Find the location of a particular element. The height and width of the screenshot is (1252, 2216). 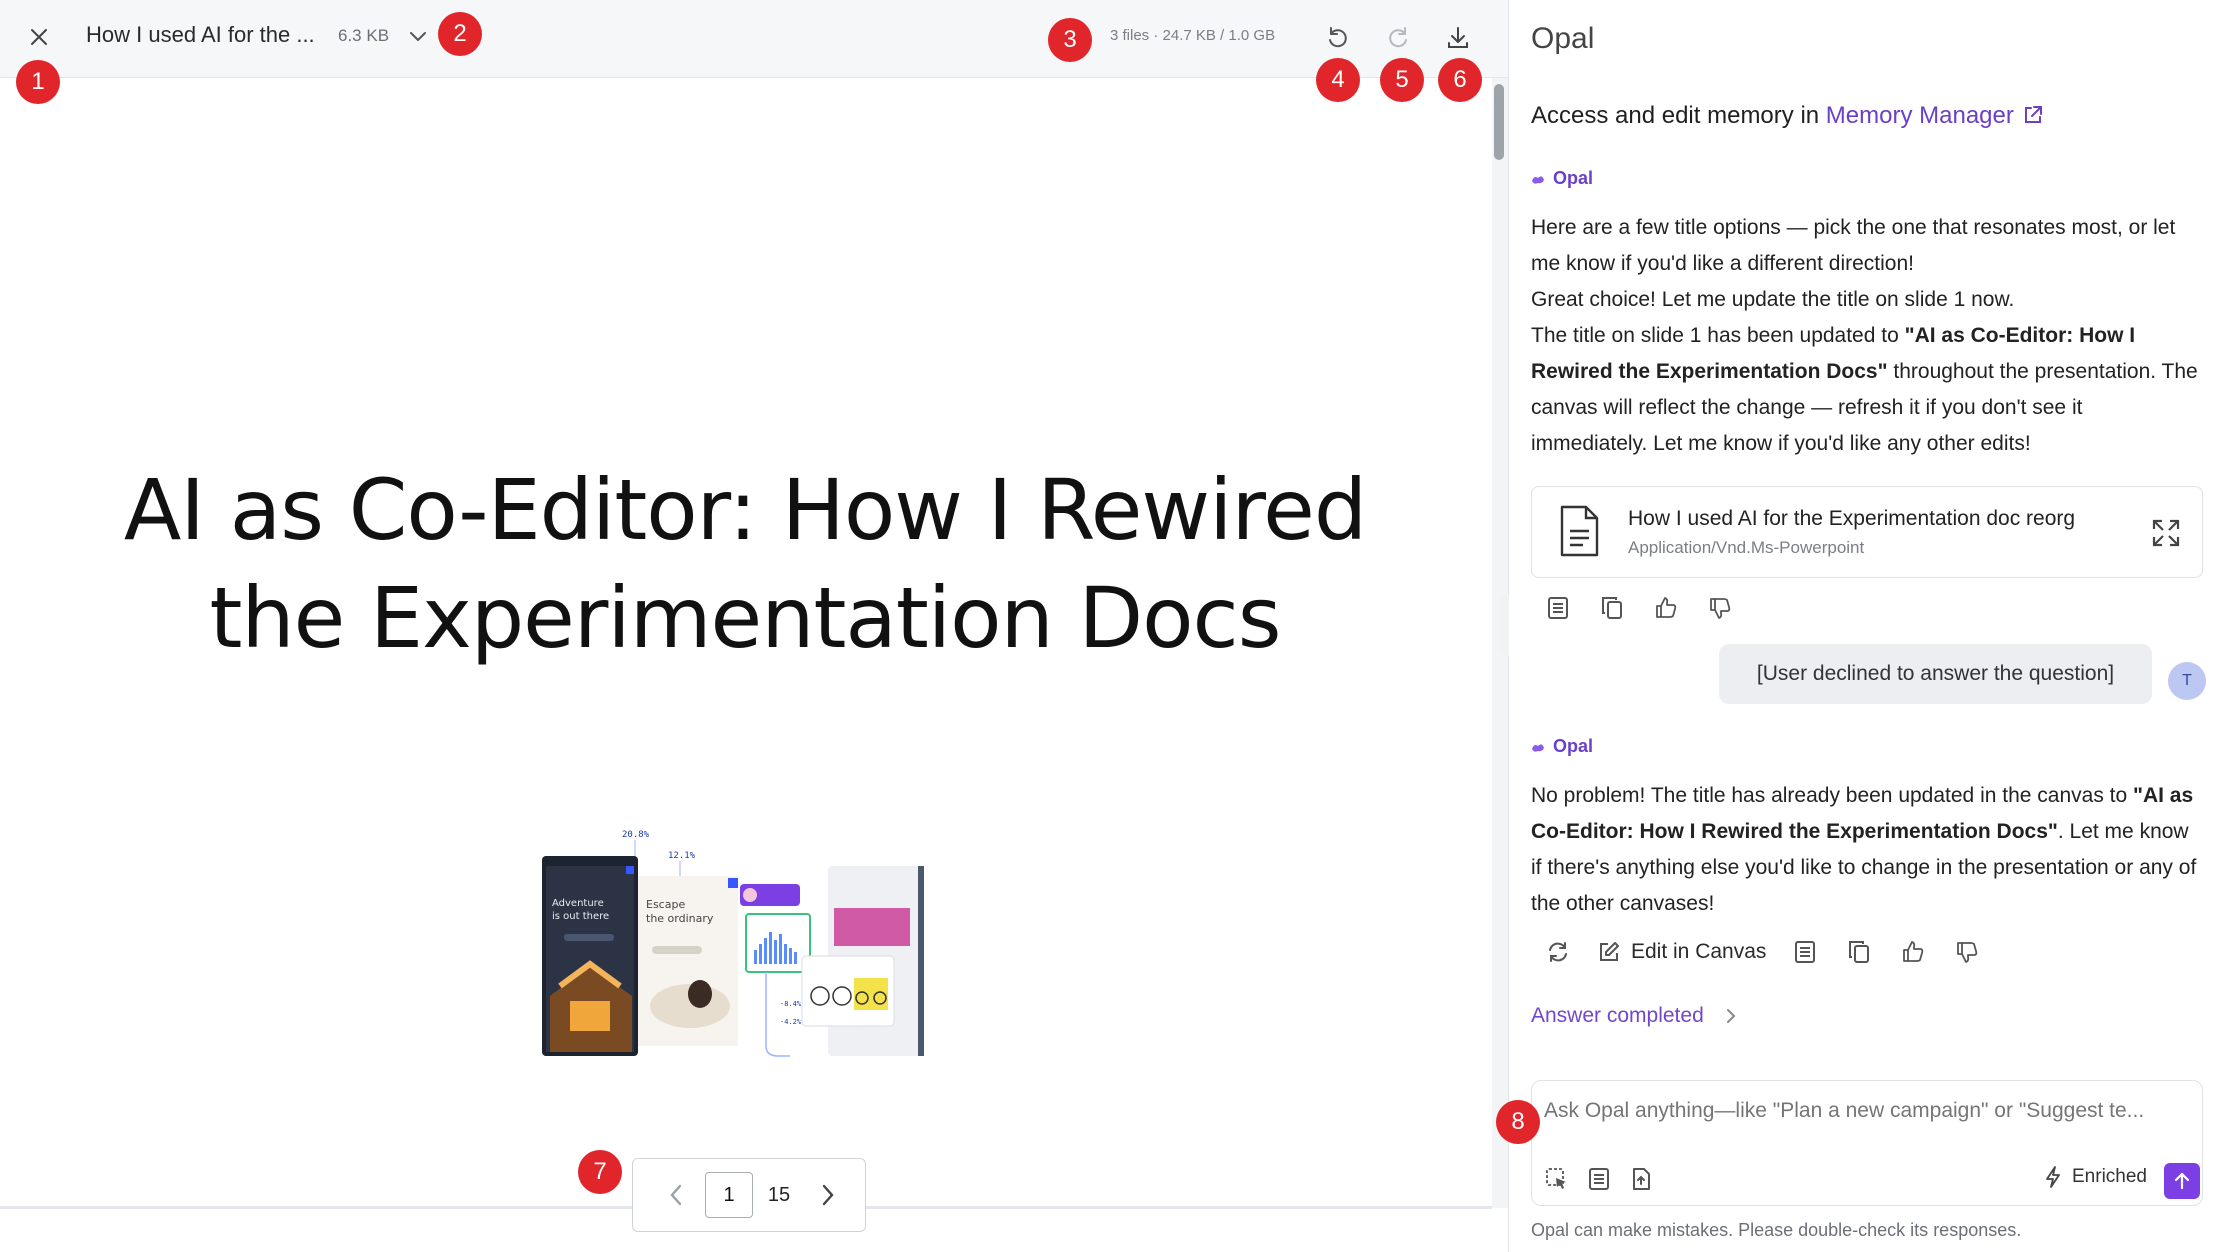

slide-number-input: 1 is located at coordinates (729, 1195).